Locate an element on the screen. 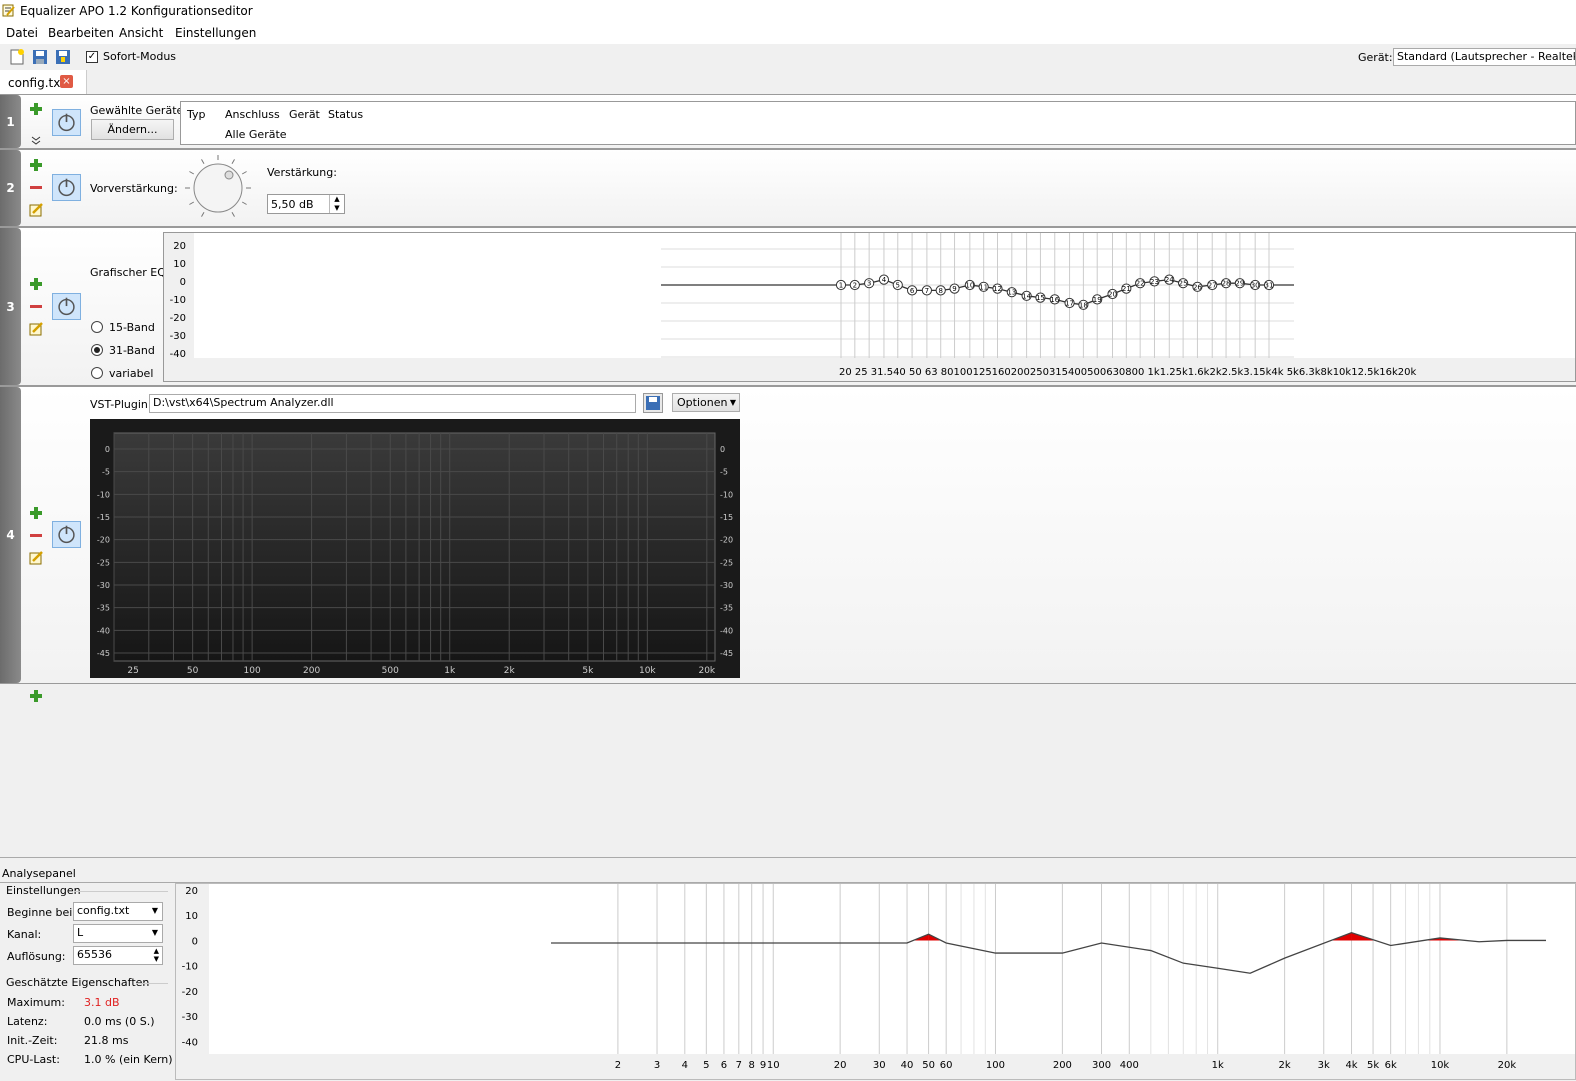 The height and width of the screenshot is (1081, 1576). band-number: 3 is located at coordinates (869, 284).